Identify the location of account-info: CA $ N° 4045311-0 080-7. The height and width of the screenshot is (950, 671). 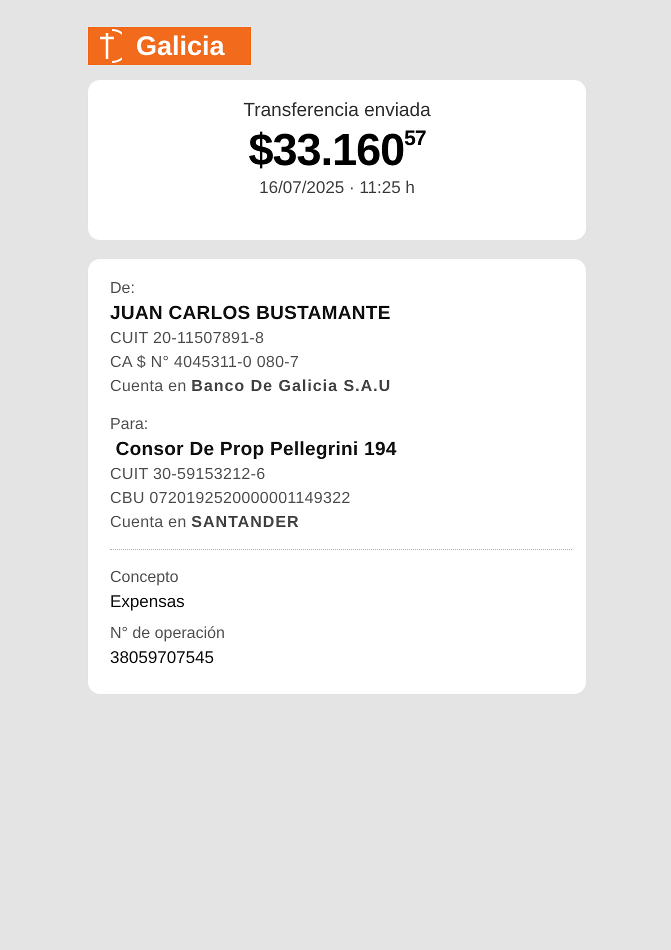
(205, 363).